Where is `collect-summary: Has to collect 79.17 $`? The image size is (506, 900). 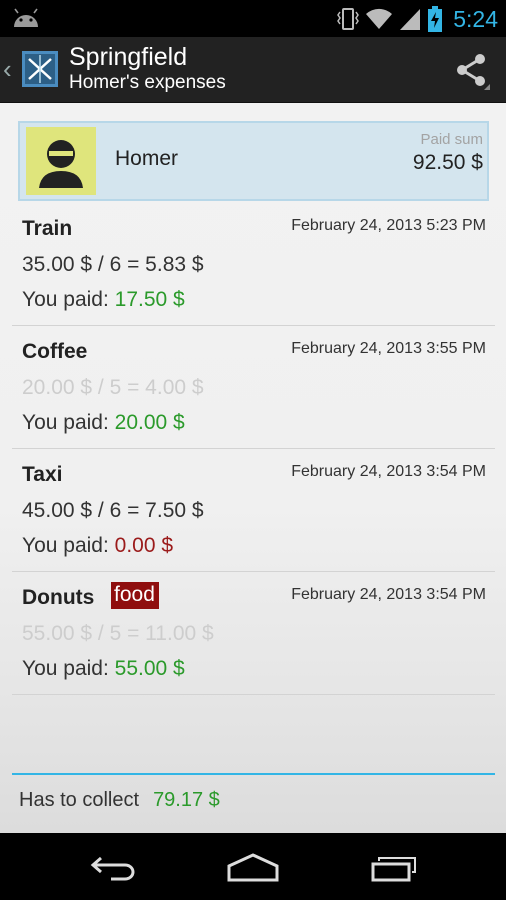
collect-summary: Has to collect 79.17 $ is located at coordinates (119, 800).